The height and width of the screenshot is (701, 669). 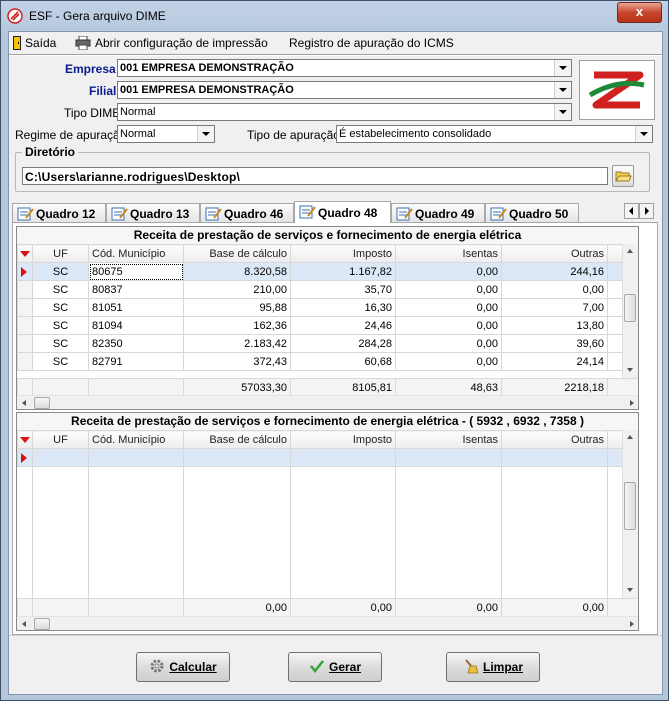 I want to click on column-header: Base de cálculo, so click(x=237, y=439).